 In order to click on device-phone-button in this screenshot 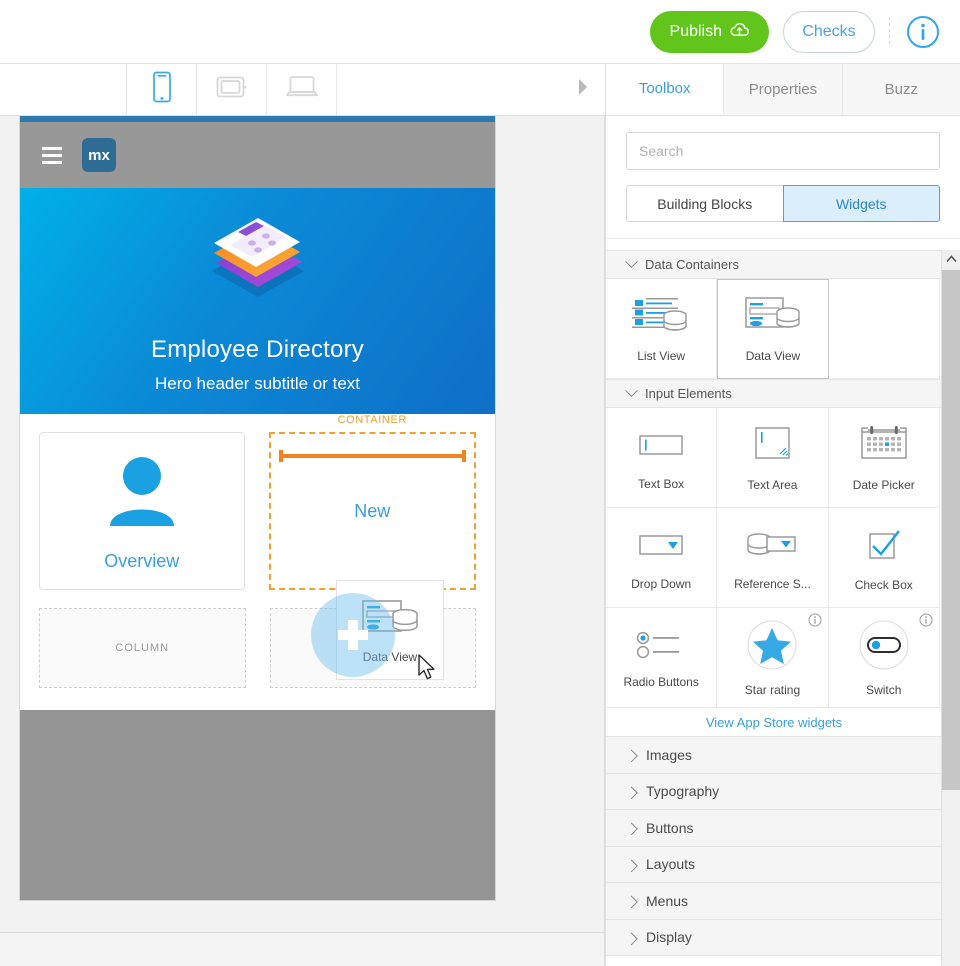, I will do `click(162, 89)`.